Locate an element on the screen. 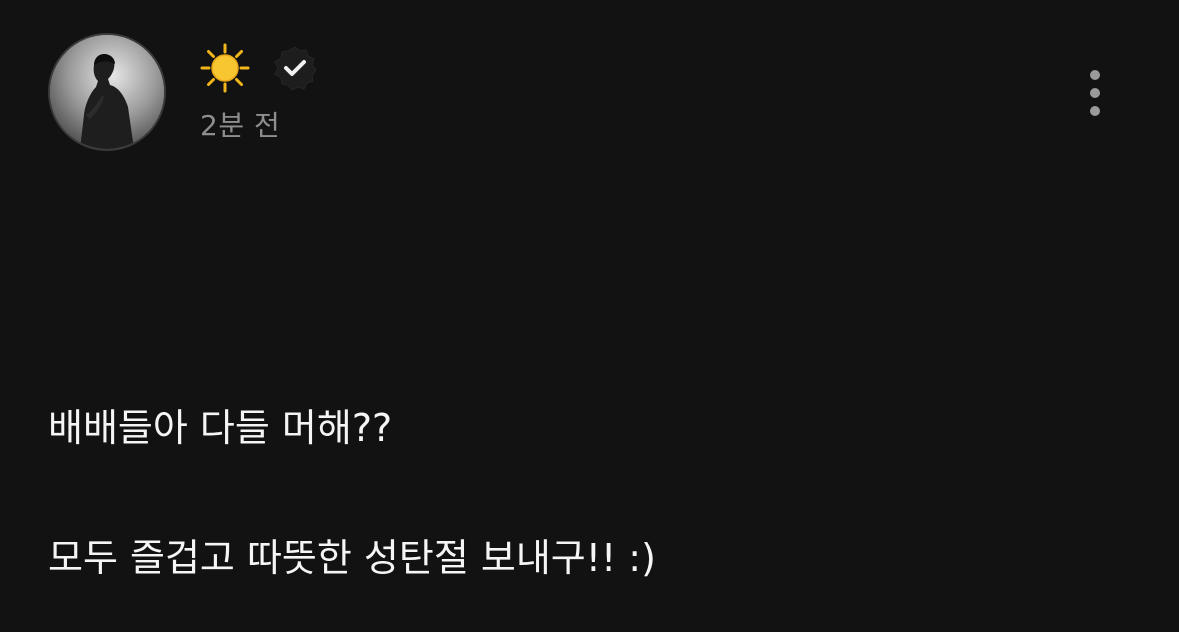 This screenshot has height=632, width=1179. more-vertical-icon is located at coordinates (1095, 75).